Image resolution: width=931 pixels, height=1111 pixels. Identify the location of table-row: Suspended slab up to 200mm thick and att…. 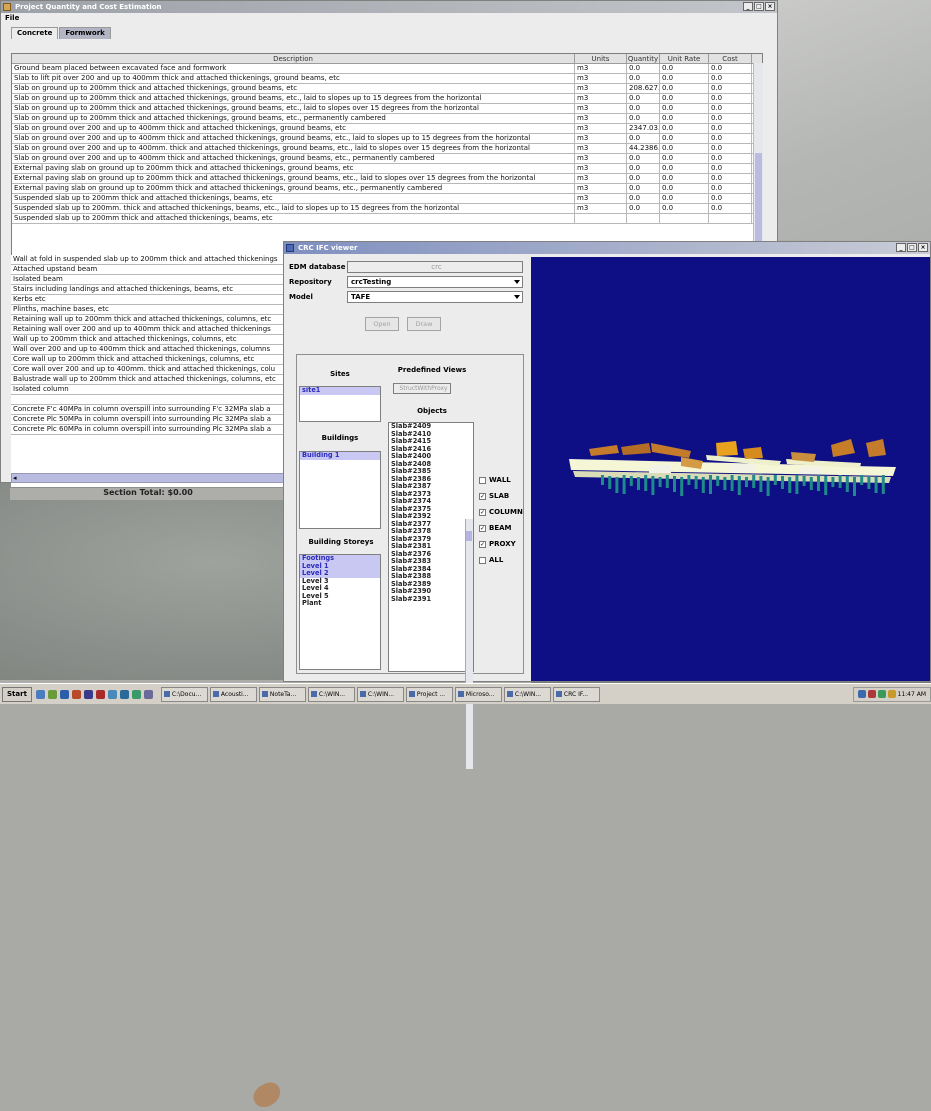
(387, 199).